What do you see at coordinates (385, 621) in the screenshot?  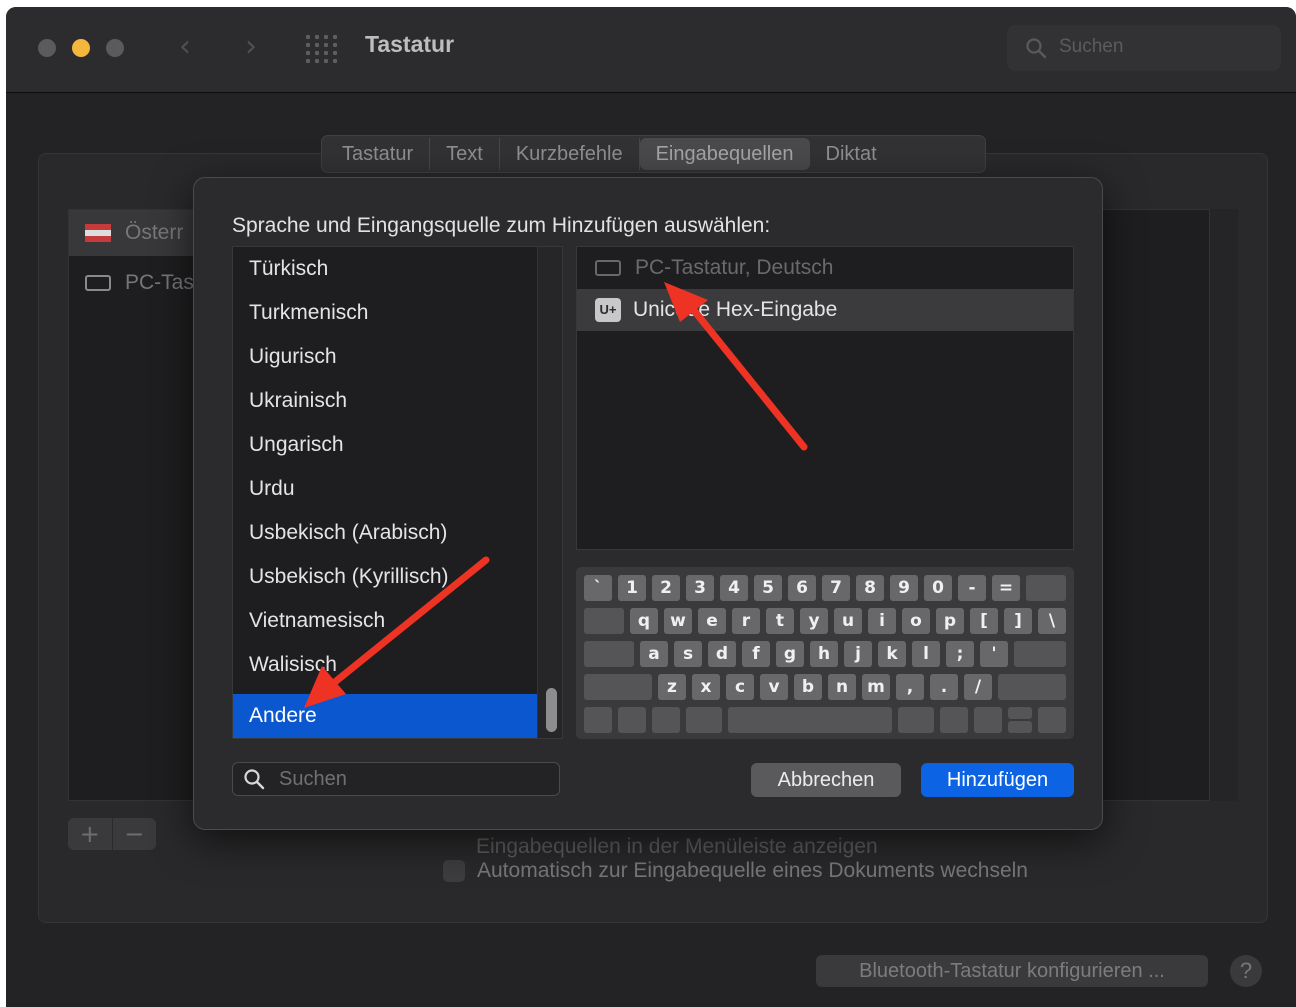 I see `language-item: Vietnamesisch` at bounding box center [385, 621].